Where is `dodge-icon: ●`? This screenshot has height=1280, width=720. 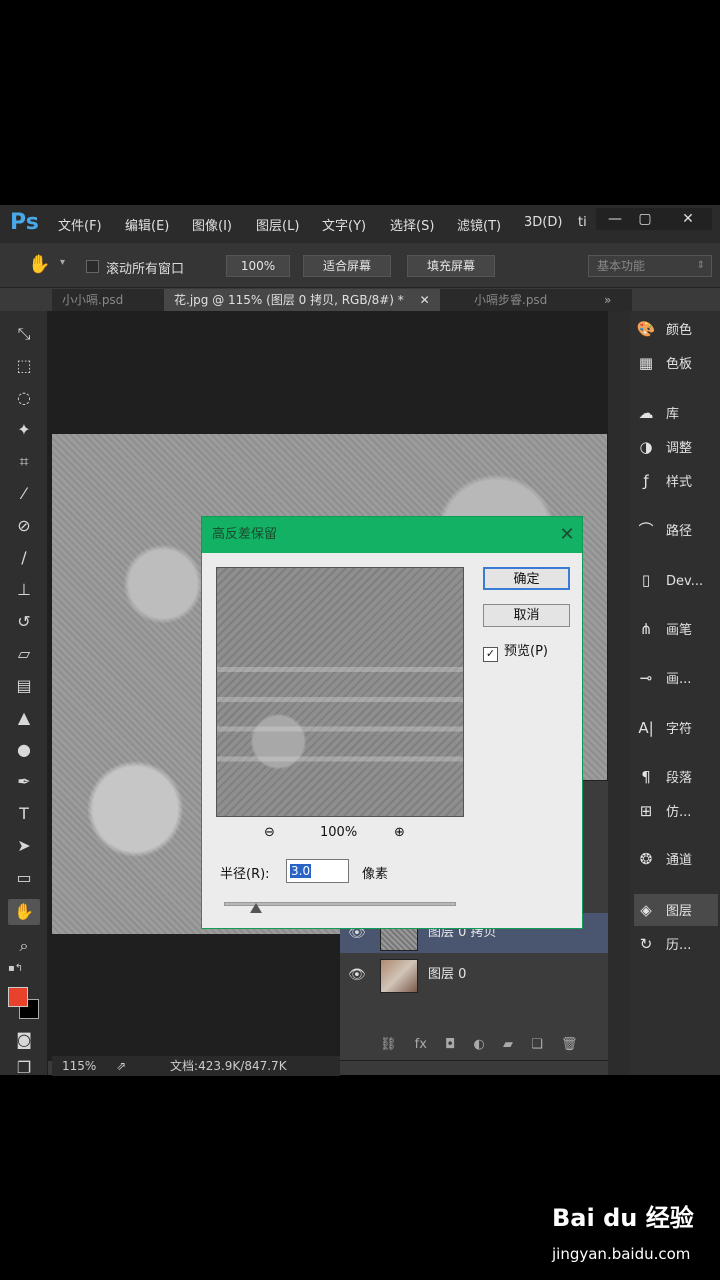 dodge-icon: ● is located at coordinates (24, 750).